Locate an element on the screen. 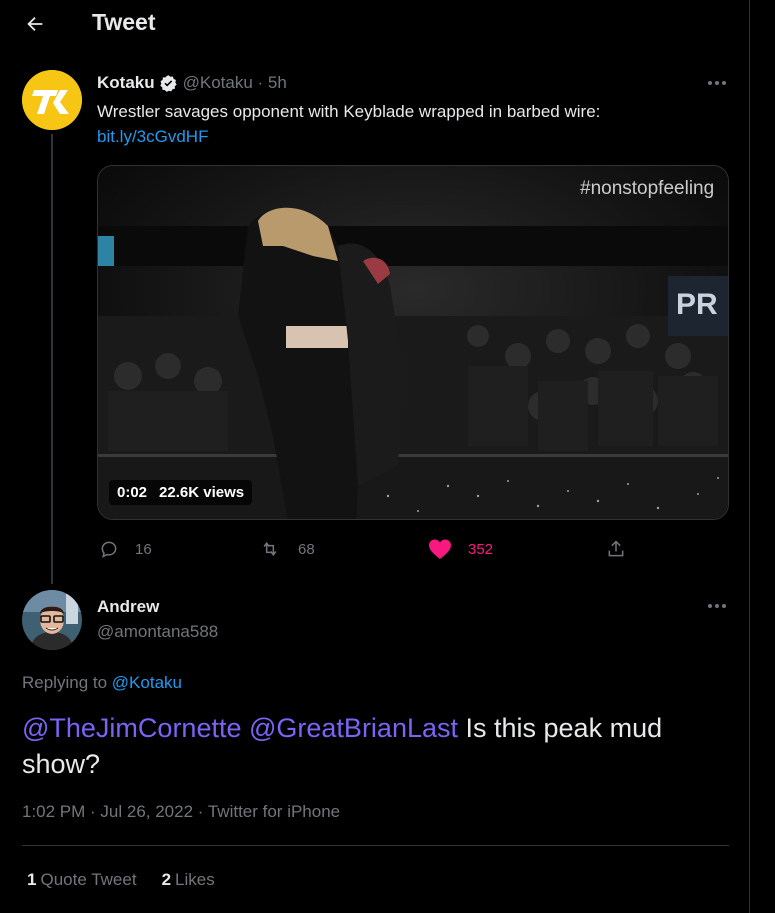 The width and height of the screenshot is (775, 913). thread-line is located at coordinates (52, 359).